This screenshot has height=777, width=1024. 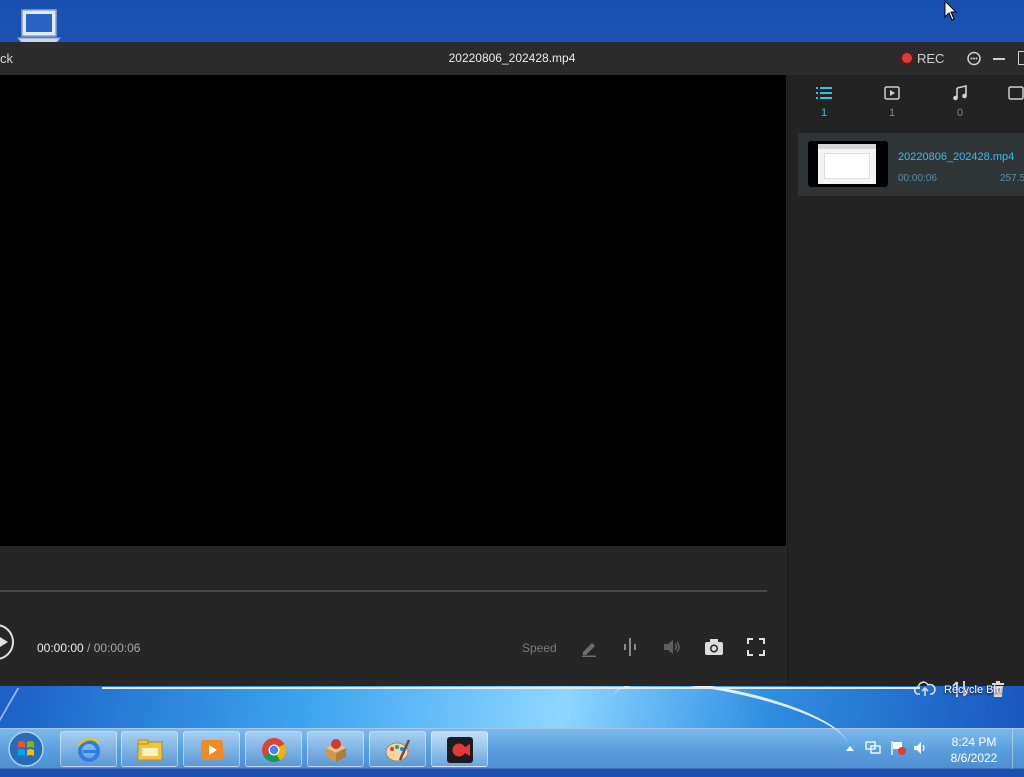 What do you see at coordinates (974, 742) in the screenshot?
I see `clock-time: 8:24 PM` at bounding box center [974, 742].